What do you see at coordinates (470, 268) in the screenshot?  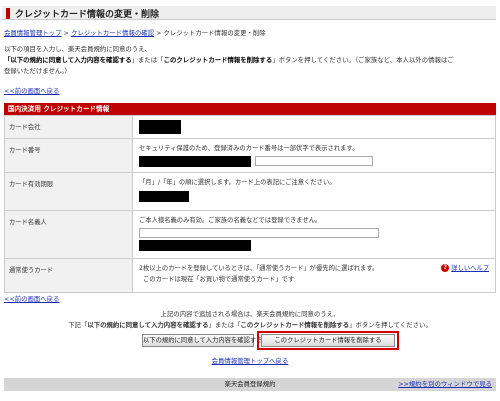 I see `help-link: 詳しいヘルプ` at bounding box center [470, 268].